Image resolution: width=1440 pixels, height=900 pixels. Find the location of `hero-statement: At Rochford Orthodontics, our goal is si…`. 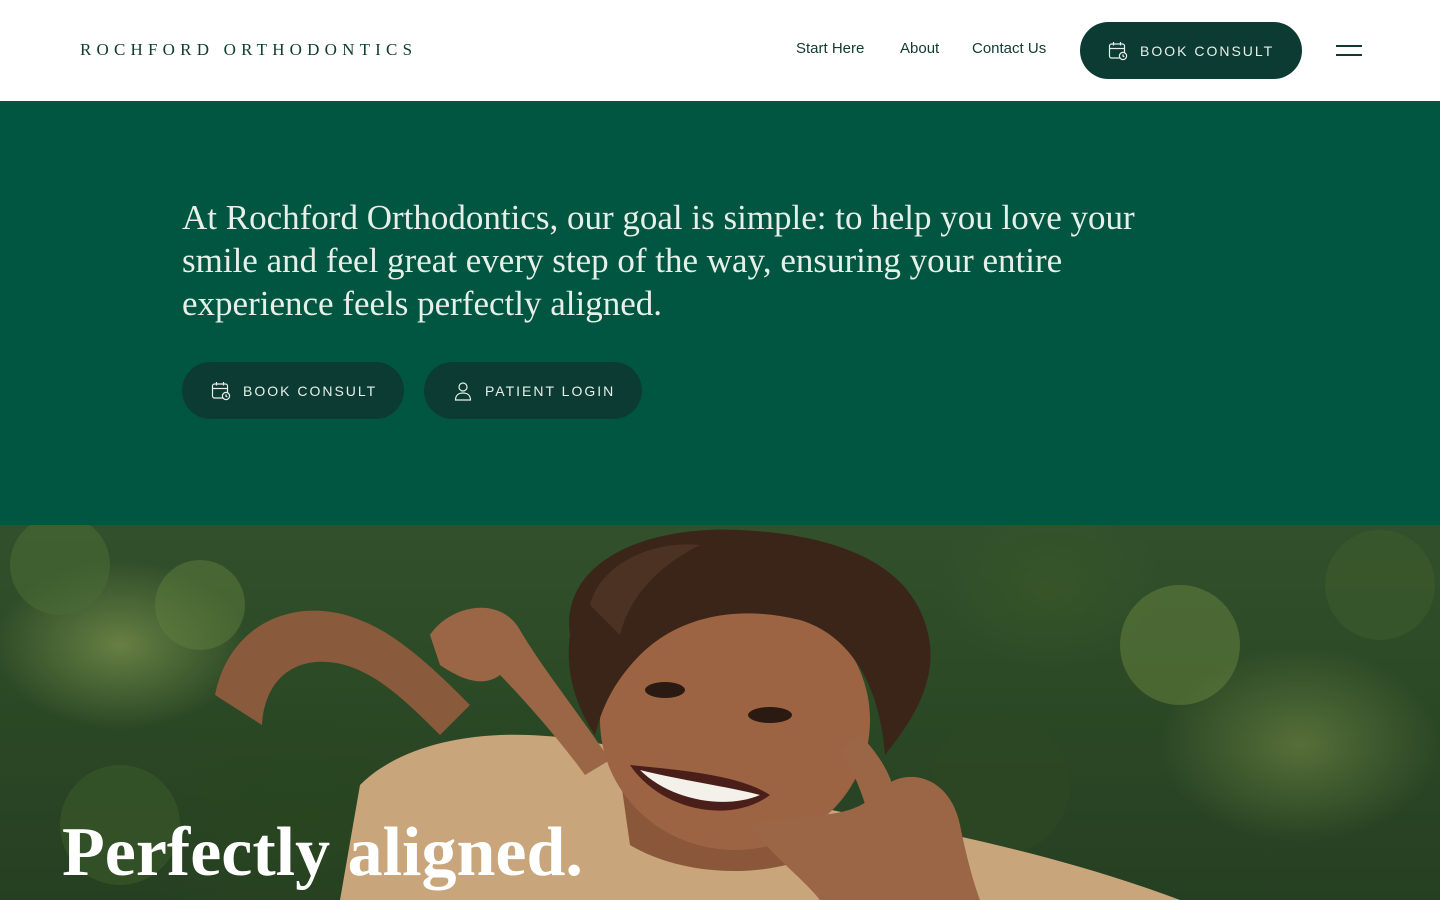

hero-statement: At Rochford Orthodontics, our goal is si… is located at coordinates (658, 260).